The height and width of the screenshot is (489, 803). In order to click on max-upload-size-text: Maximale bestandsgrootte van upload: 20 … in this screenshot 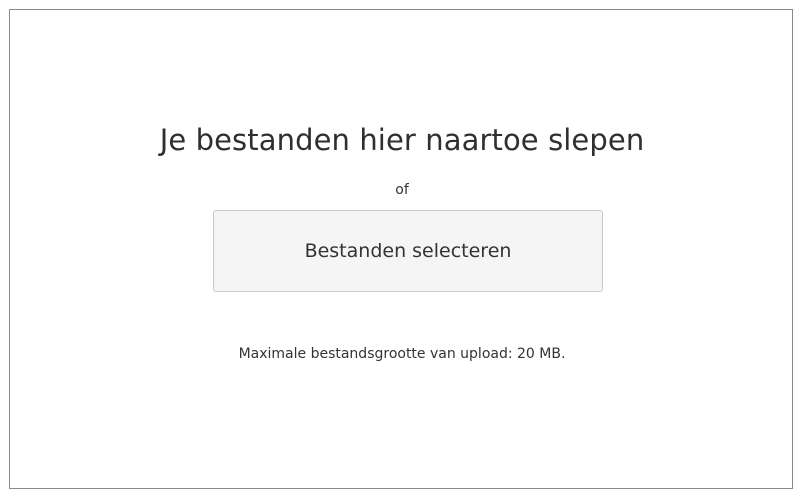, I will do `click(402, 354)`.